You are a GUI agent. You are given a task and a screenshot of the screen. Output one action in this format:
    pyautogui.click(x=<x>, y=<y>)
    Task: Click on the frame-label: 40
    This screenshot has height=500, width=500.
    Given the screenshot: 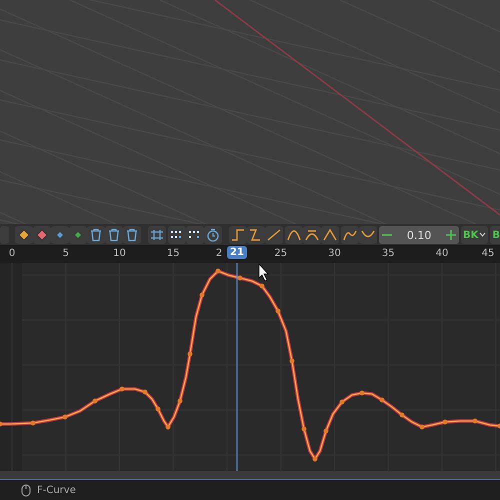 What is the action you would take?
    pyautogui.click(x=442, y=254)
    